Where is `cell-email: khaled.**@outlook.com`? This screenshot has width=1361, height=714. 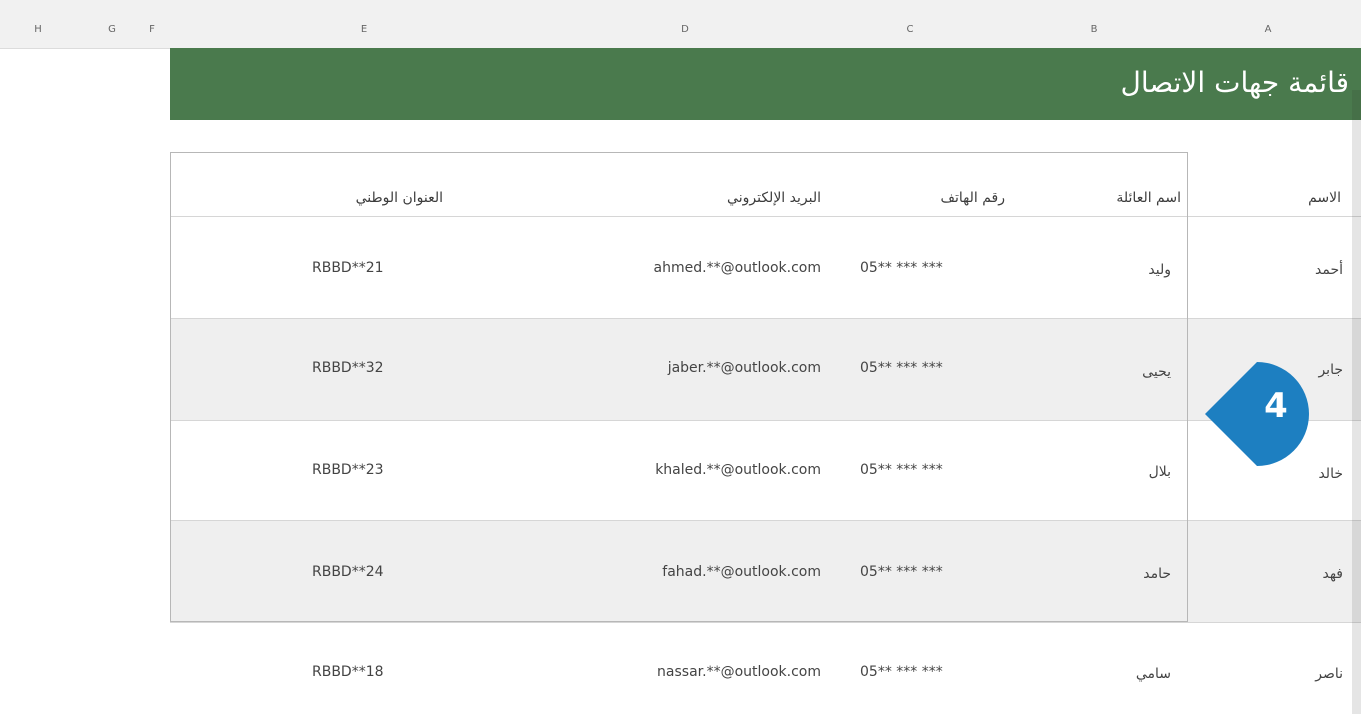
cell-email: khaled.**@outlook.com is located at coordinates (738, 470).